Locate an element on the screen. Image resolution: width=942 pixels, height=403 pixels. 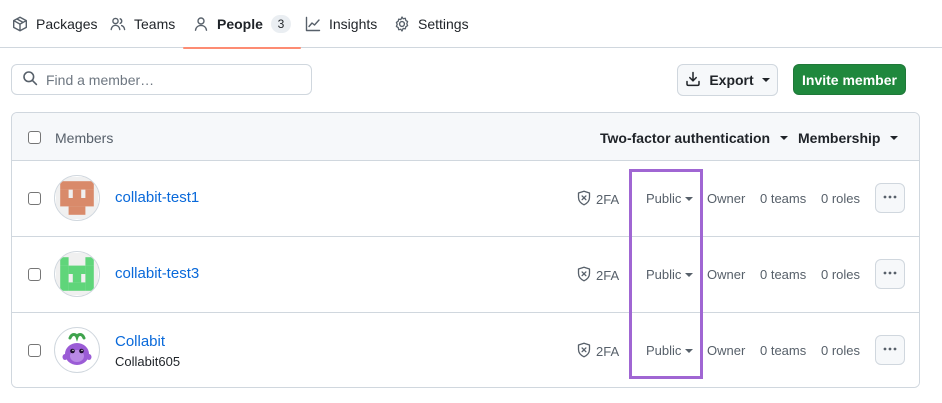
member-search is located at coordinates (161, 79).